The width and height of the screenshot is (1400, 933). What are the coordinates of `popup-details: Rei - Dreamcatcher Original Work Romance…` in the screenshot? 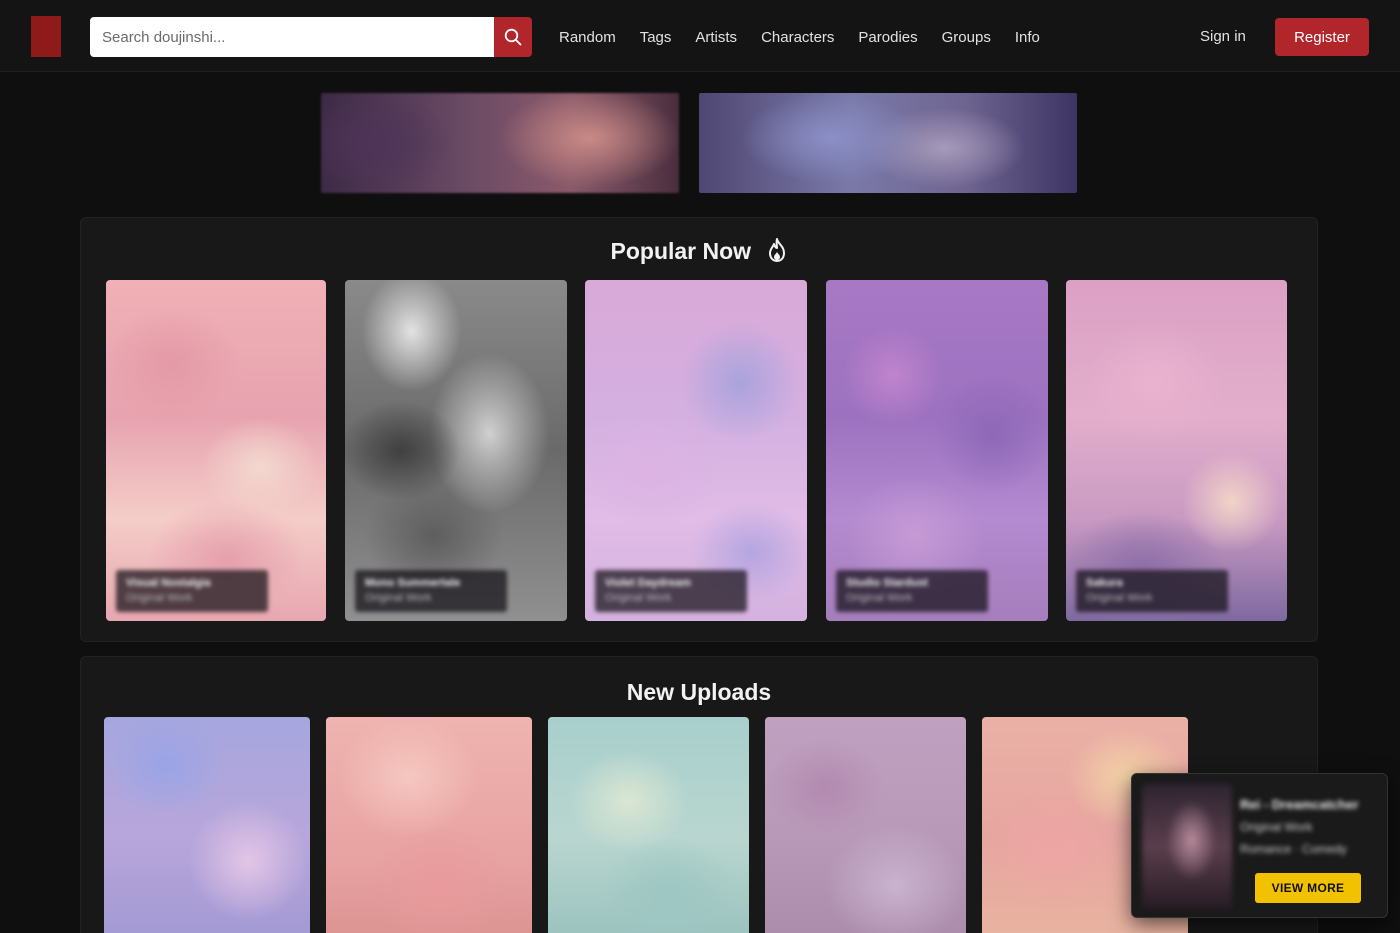 It's located at (1310, 827).